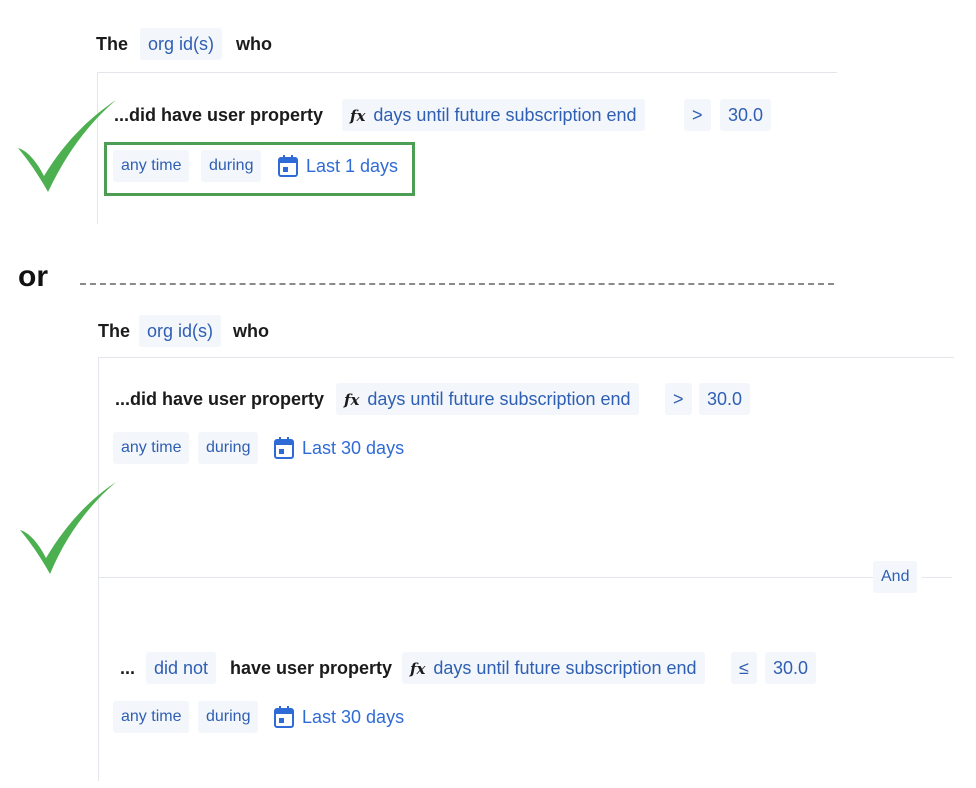 The width and height of the screenshot is (976, 788). What do you see at coordinates (457, 284) in the screenshot?
I see `or-dashed-divider` at bounding box center [457, 284].